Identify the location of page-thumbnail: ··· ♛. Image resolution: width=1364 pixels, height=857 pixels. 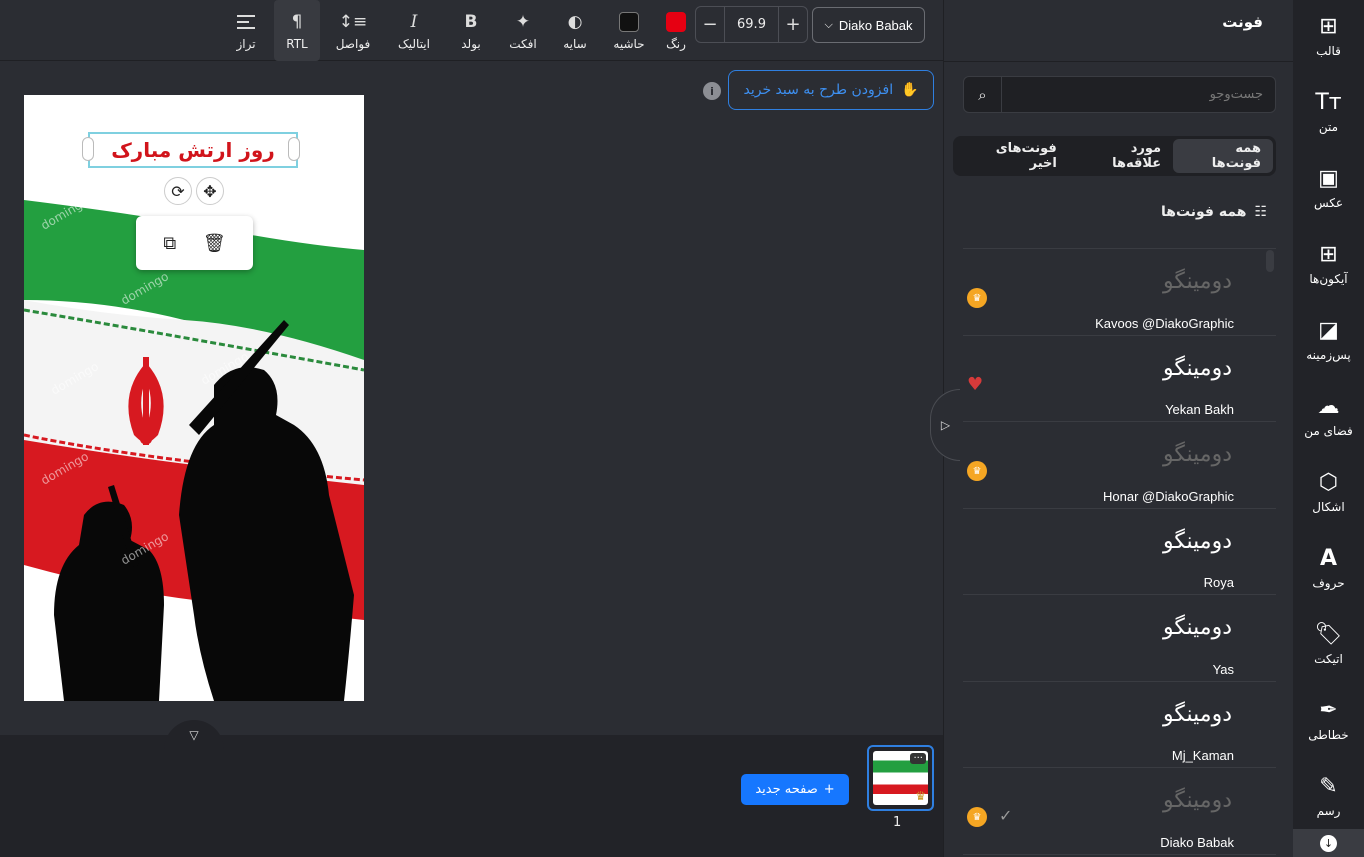
(900, 778).